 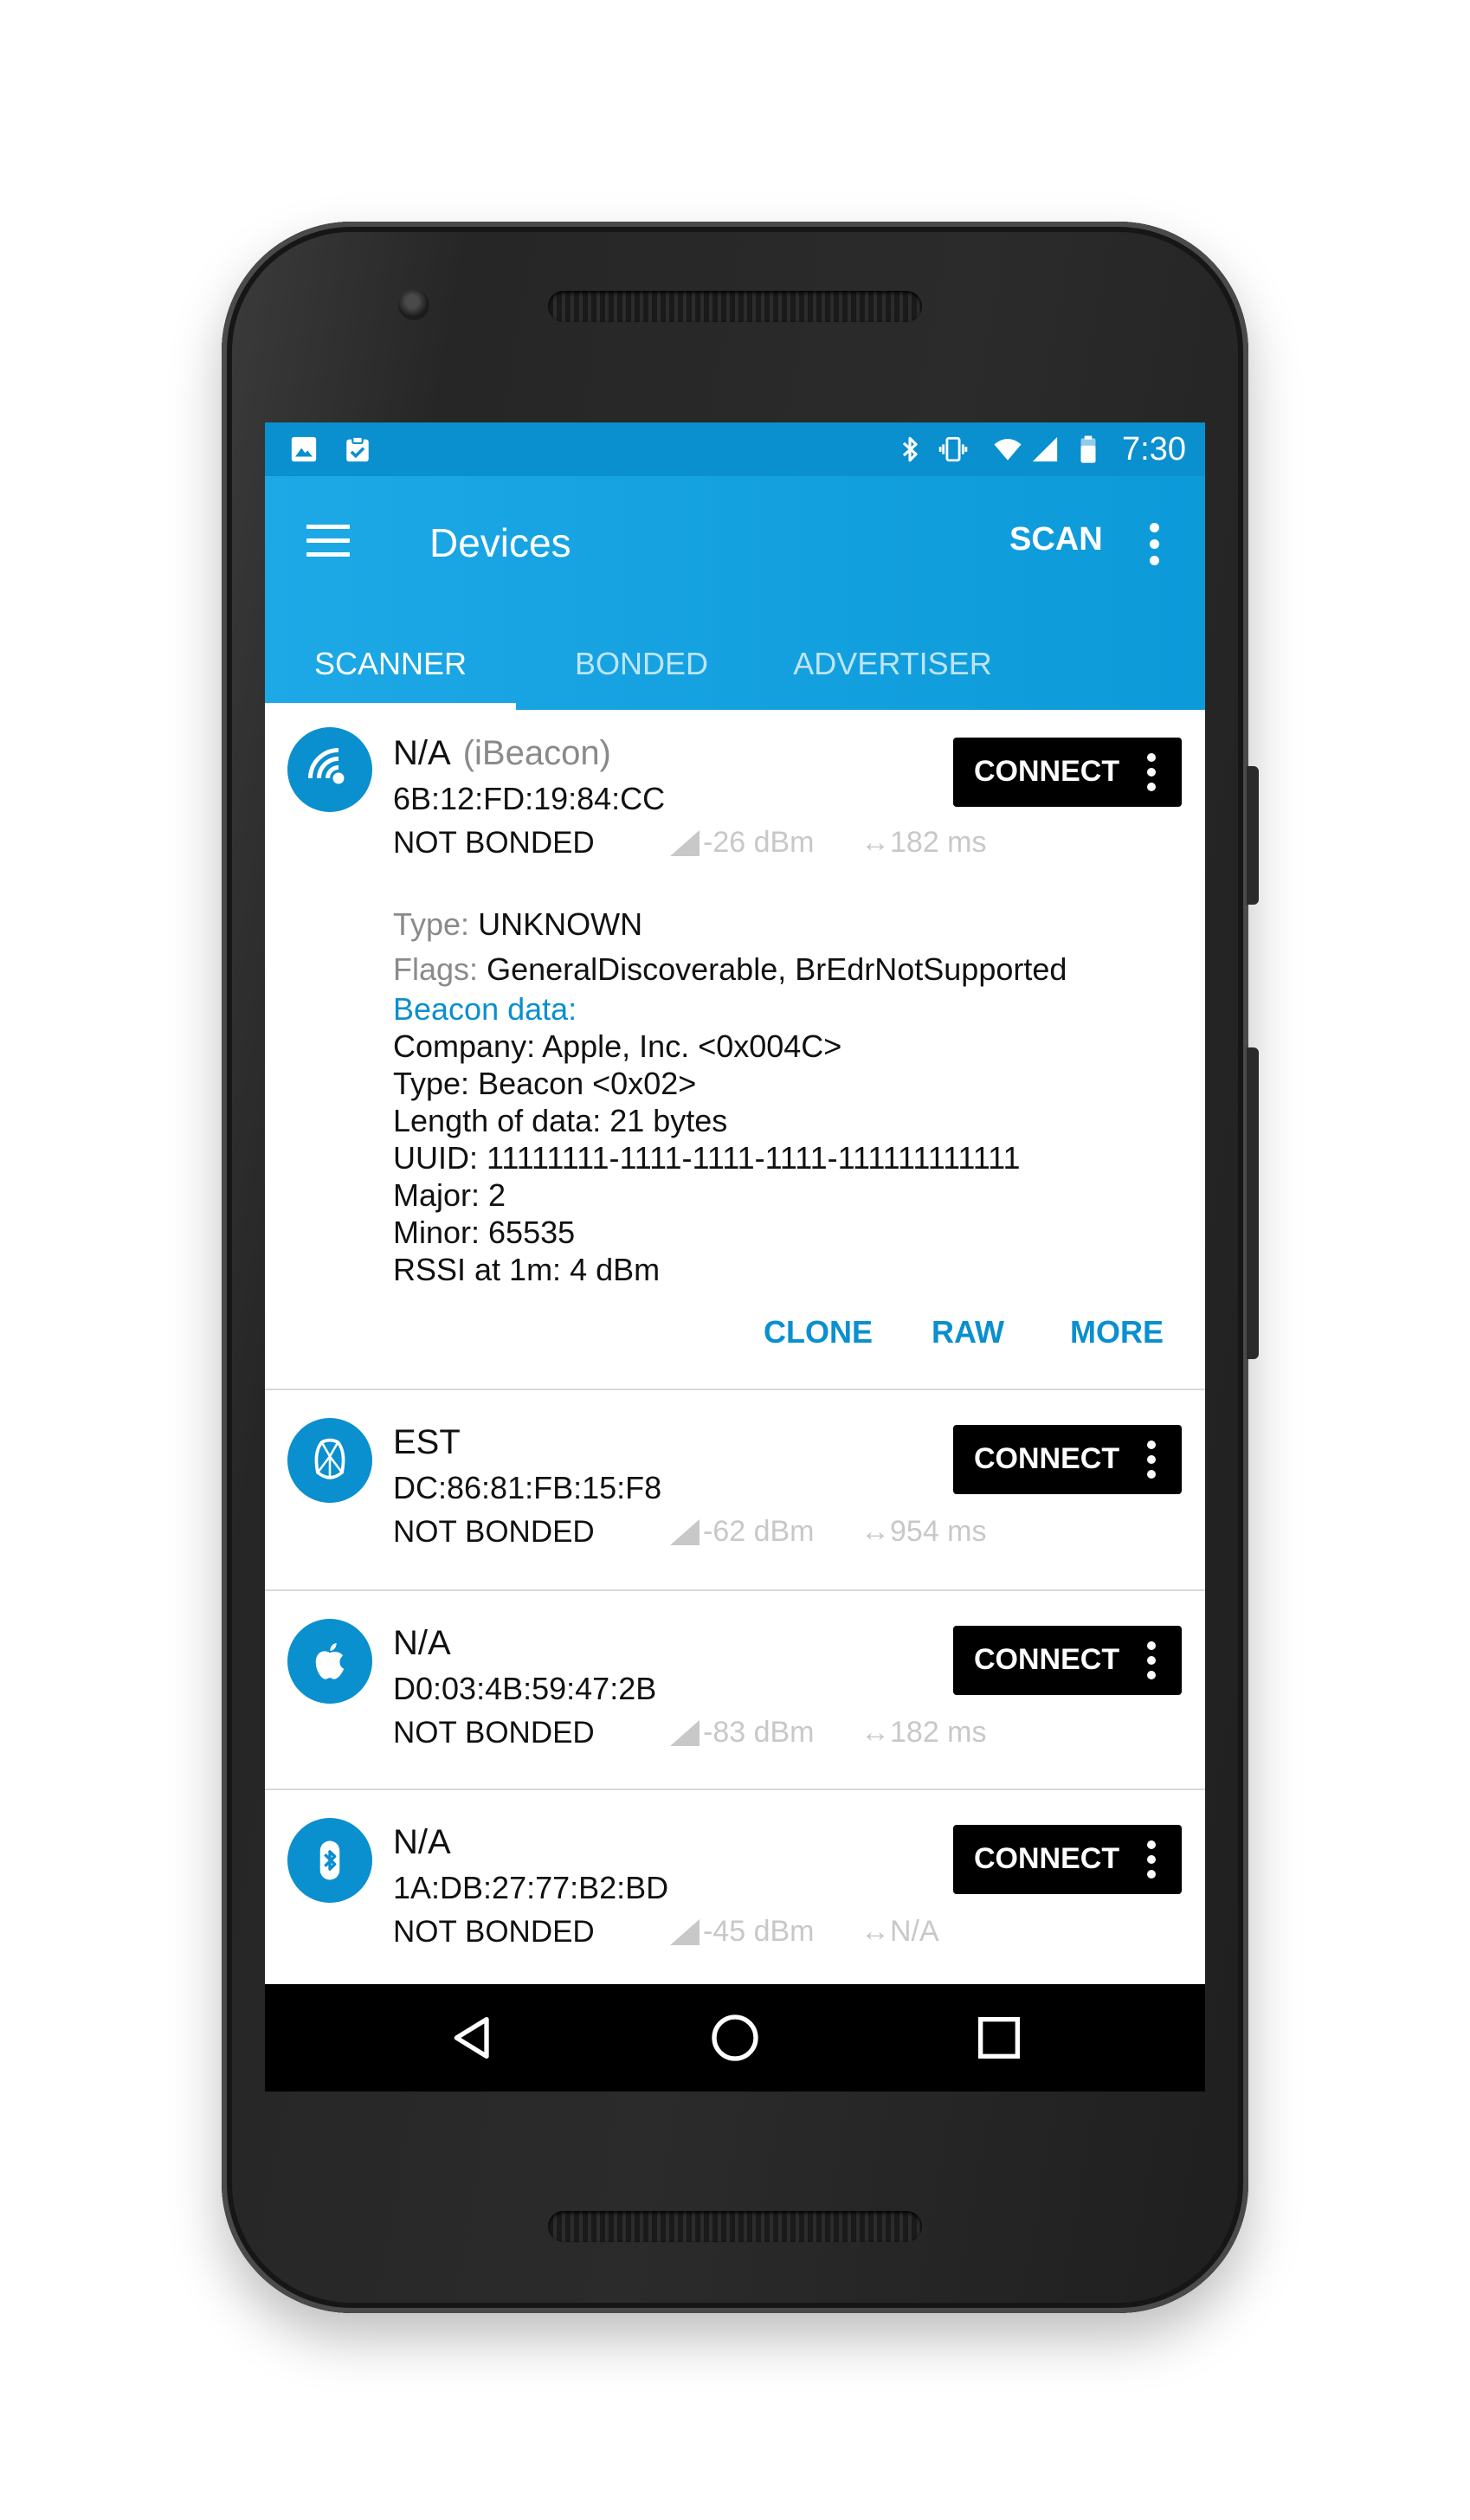 I want to click on rssi-text: -26 dBm, so click(x=759, y=842).